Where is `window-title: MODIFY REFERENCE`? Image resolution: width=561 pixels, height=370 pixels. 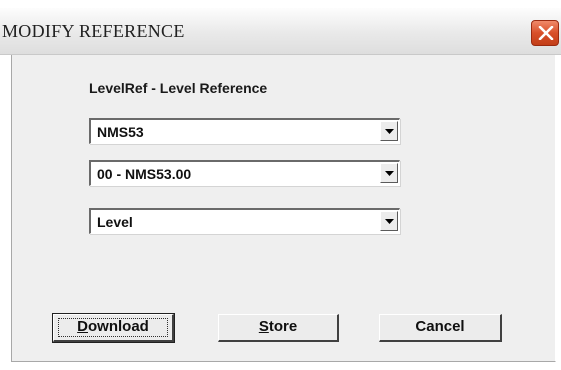 window-title: MODIFY REFERENCE is located at coordinates (93, 31).